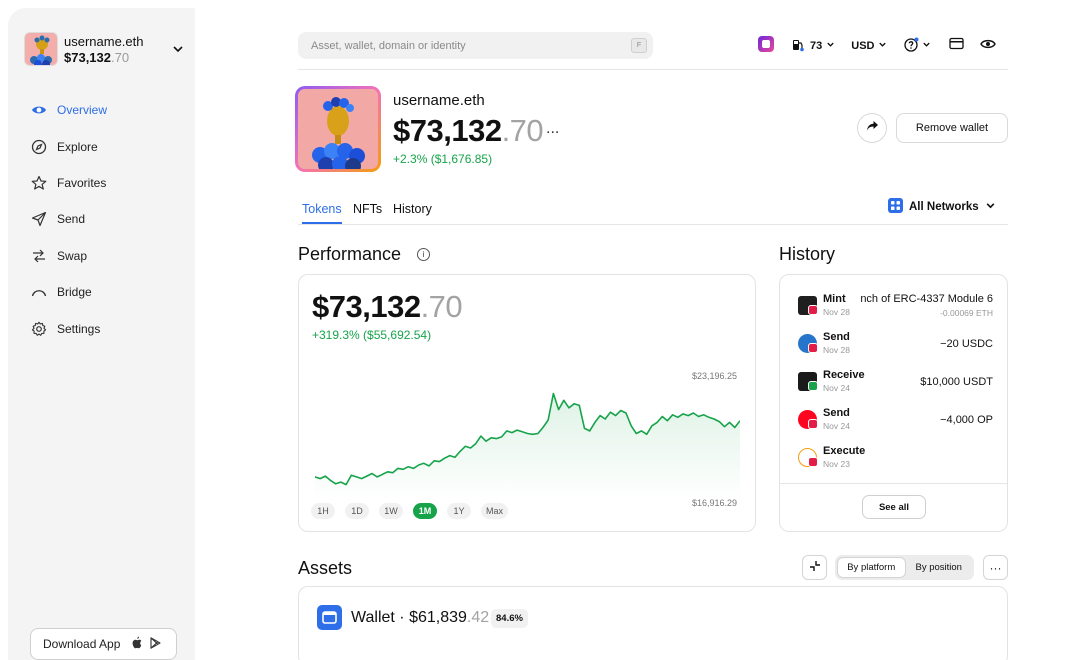 The image size is (1080, 660). What do you see at coordinates (844, 375) in the screenshot?
I see `history-type: Receive` at bounding box center [844, 375].